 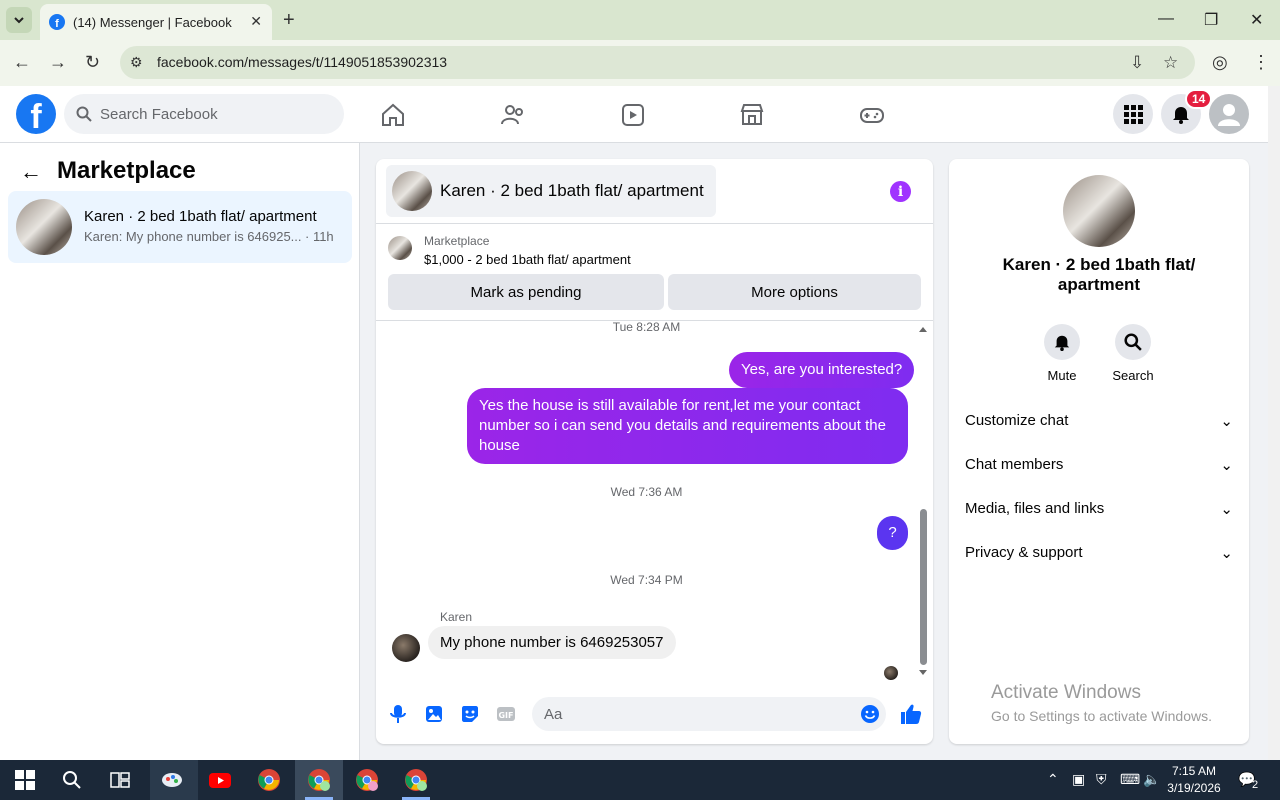 I want to click on thumbs-up-icon, so click(x=911, y=714).